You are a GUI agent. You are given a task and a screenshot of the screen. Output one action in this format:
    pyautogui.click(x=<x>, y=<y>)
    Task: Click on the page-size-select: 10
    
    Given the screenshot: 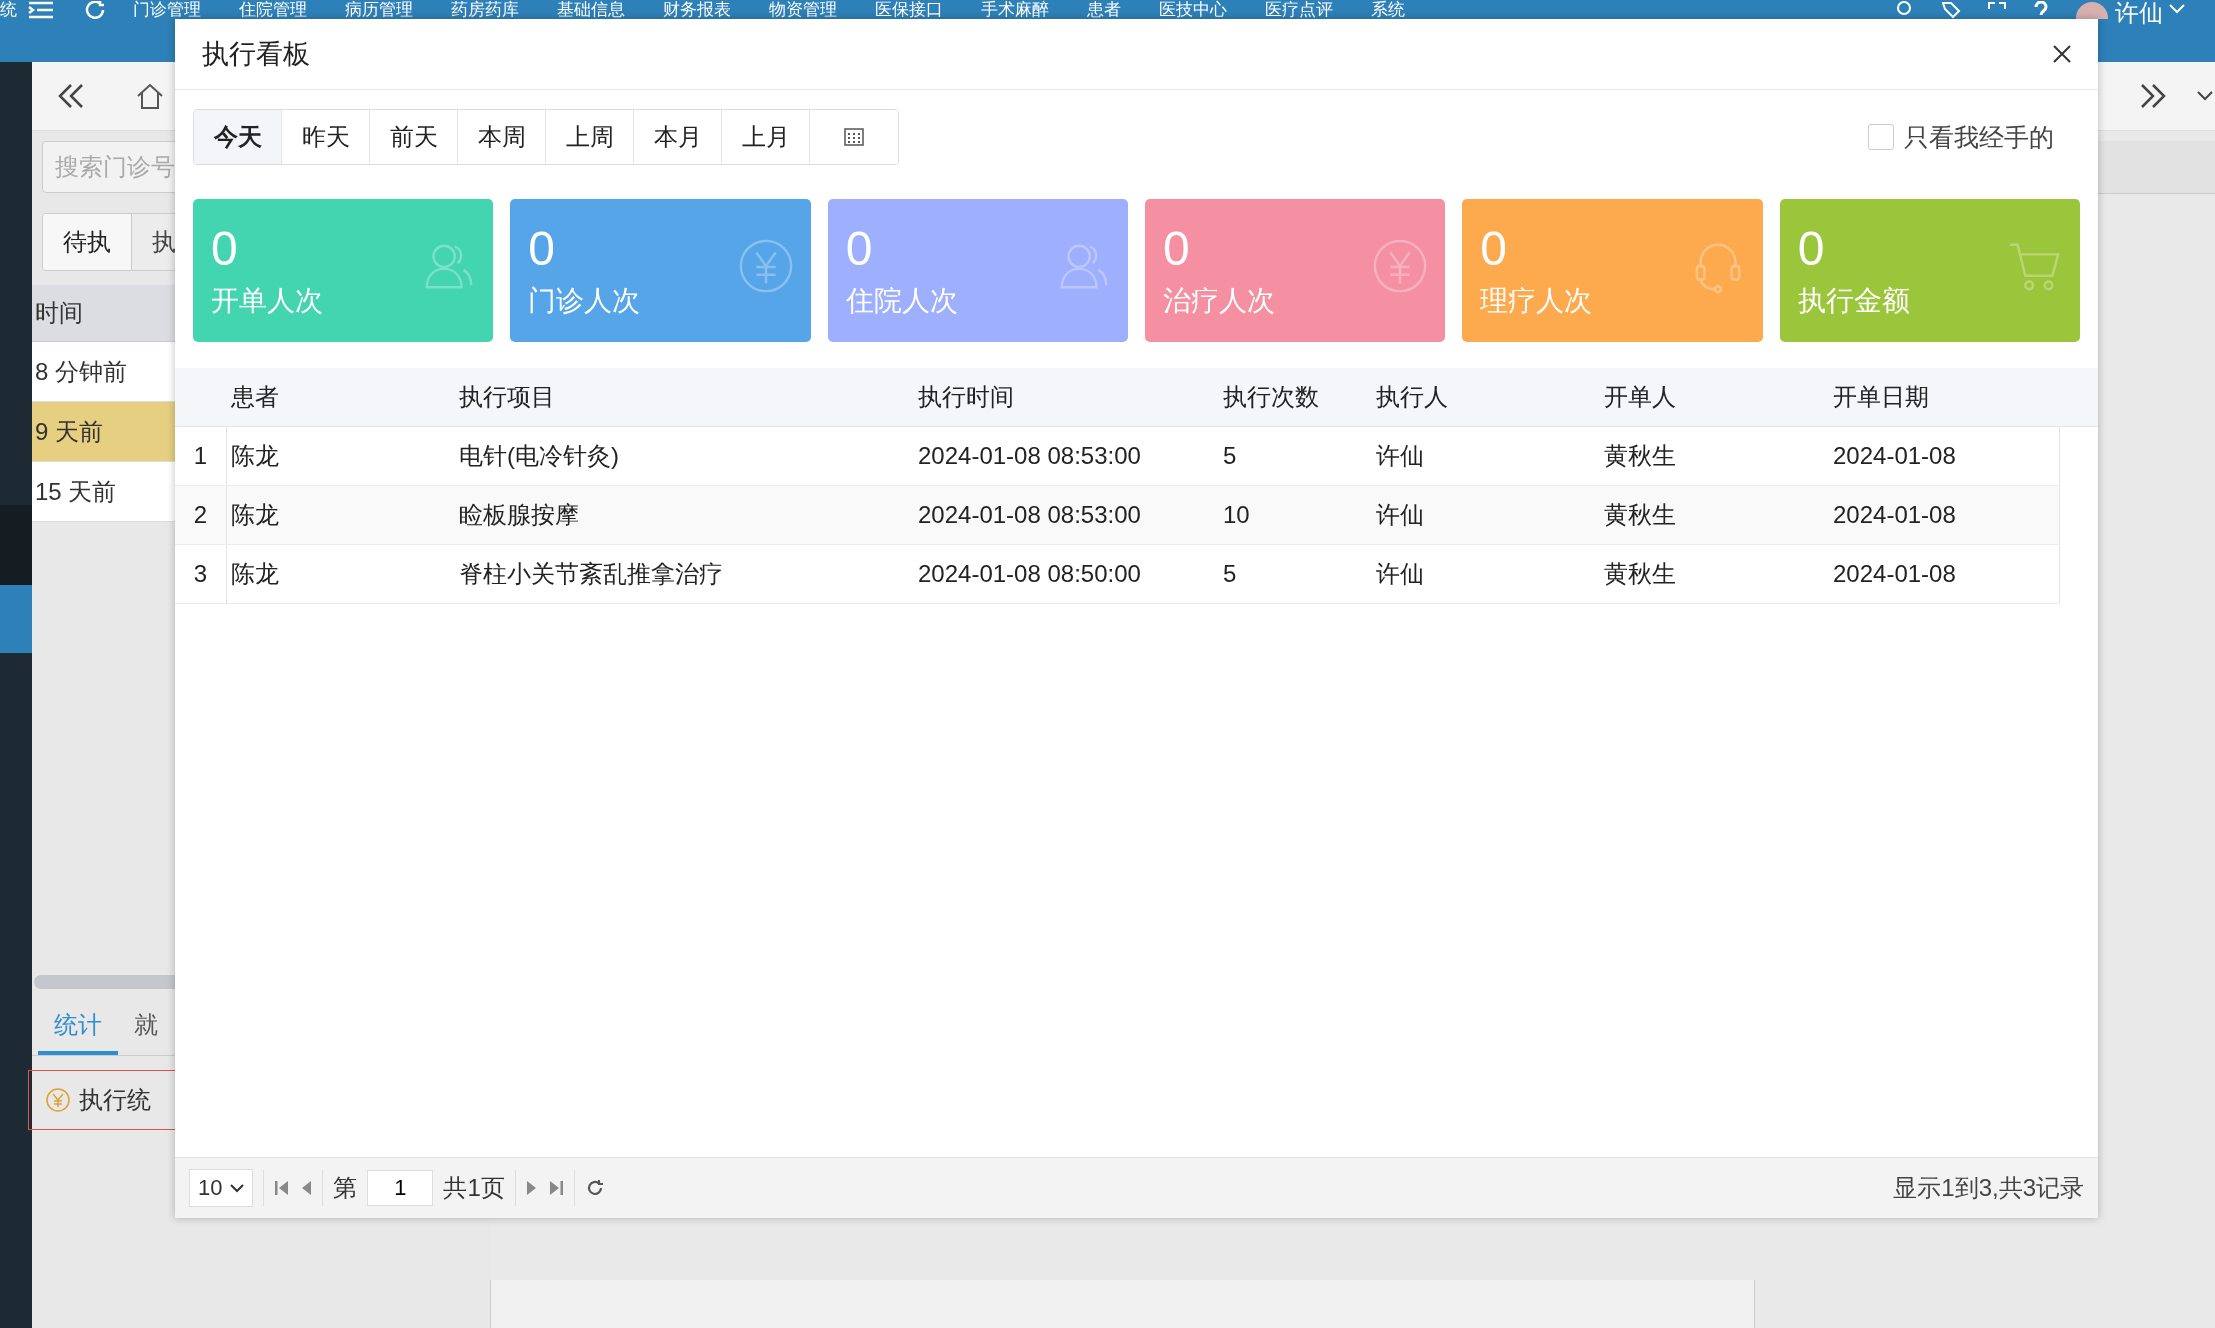 What is the action you would take?
    pyautogui.click(x=221, y=1188)
    